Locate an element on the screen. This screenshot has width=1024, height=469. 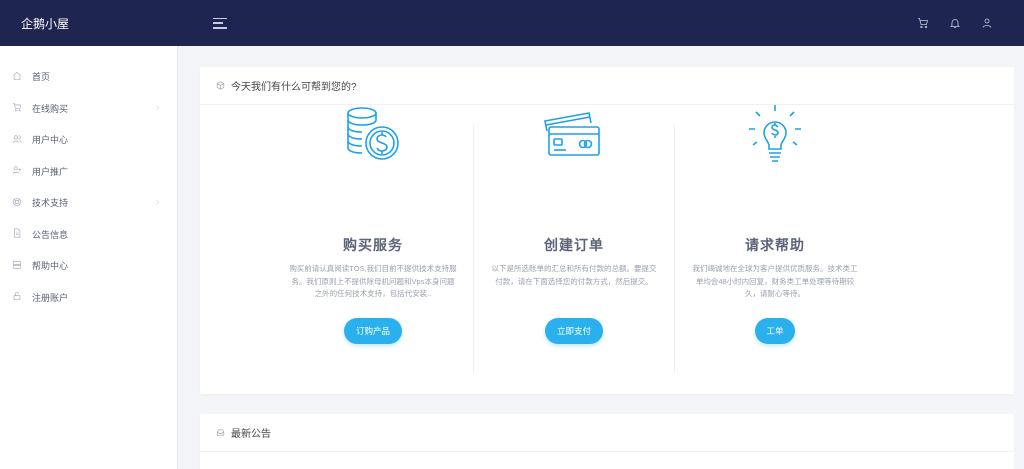
sidebar-item-label: 技术支持 is located at coordinates (50, 203).